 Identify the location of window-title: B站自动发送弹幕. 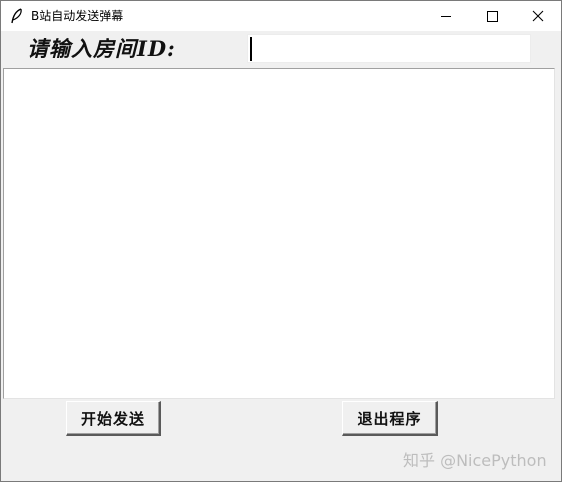
(77, 16).